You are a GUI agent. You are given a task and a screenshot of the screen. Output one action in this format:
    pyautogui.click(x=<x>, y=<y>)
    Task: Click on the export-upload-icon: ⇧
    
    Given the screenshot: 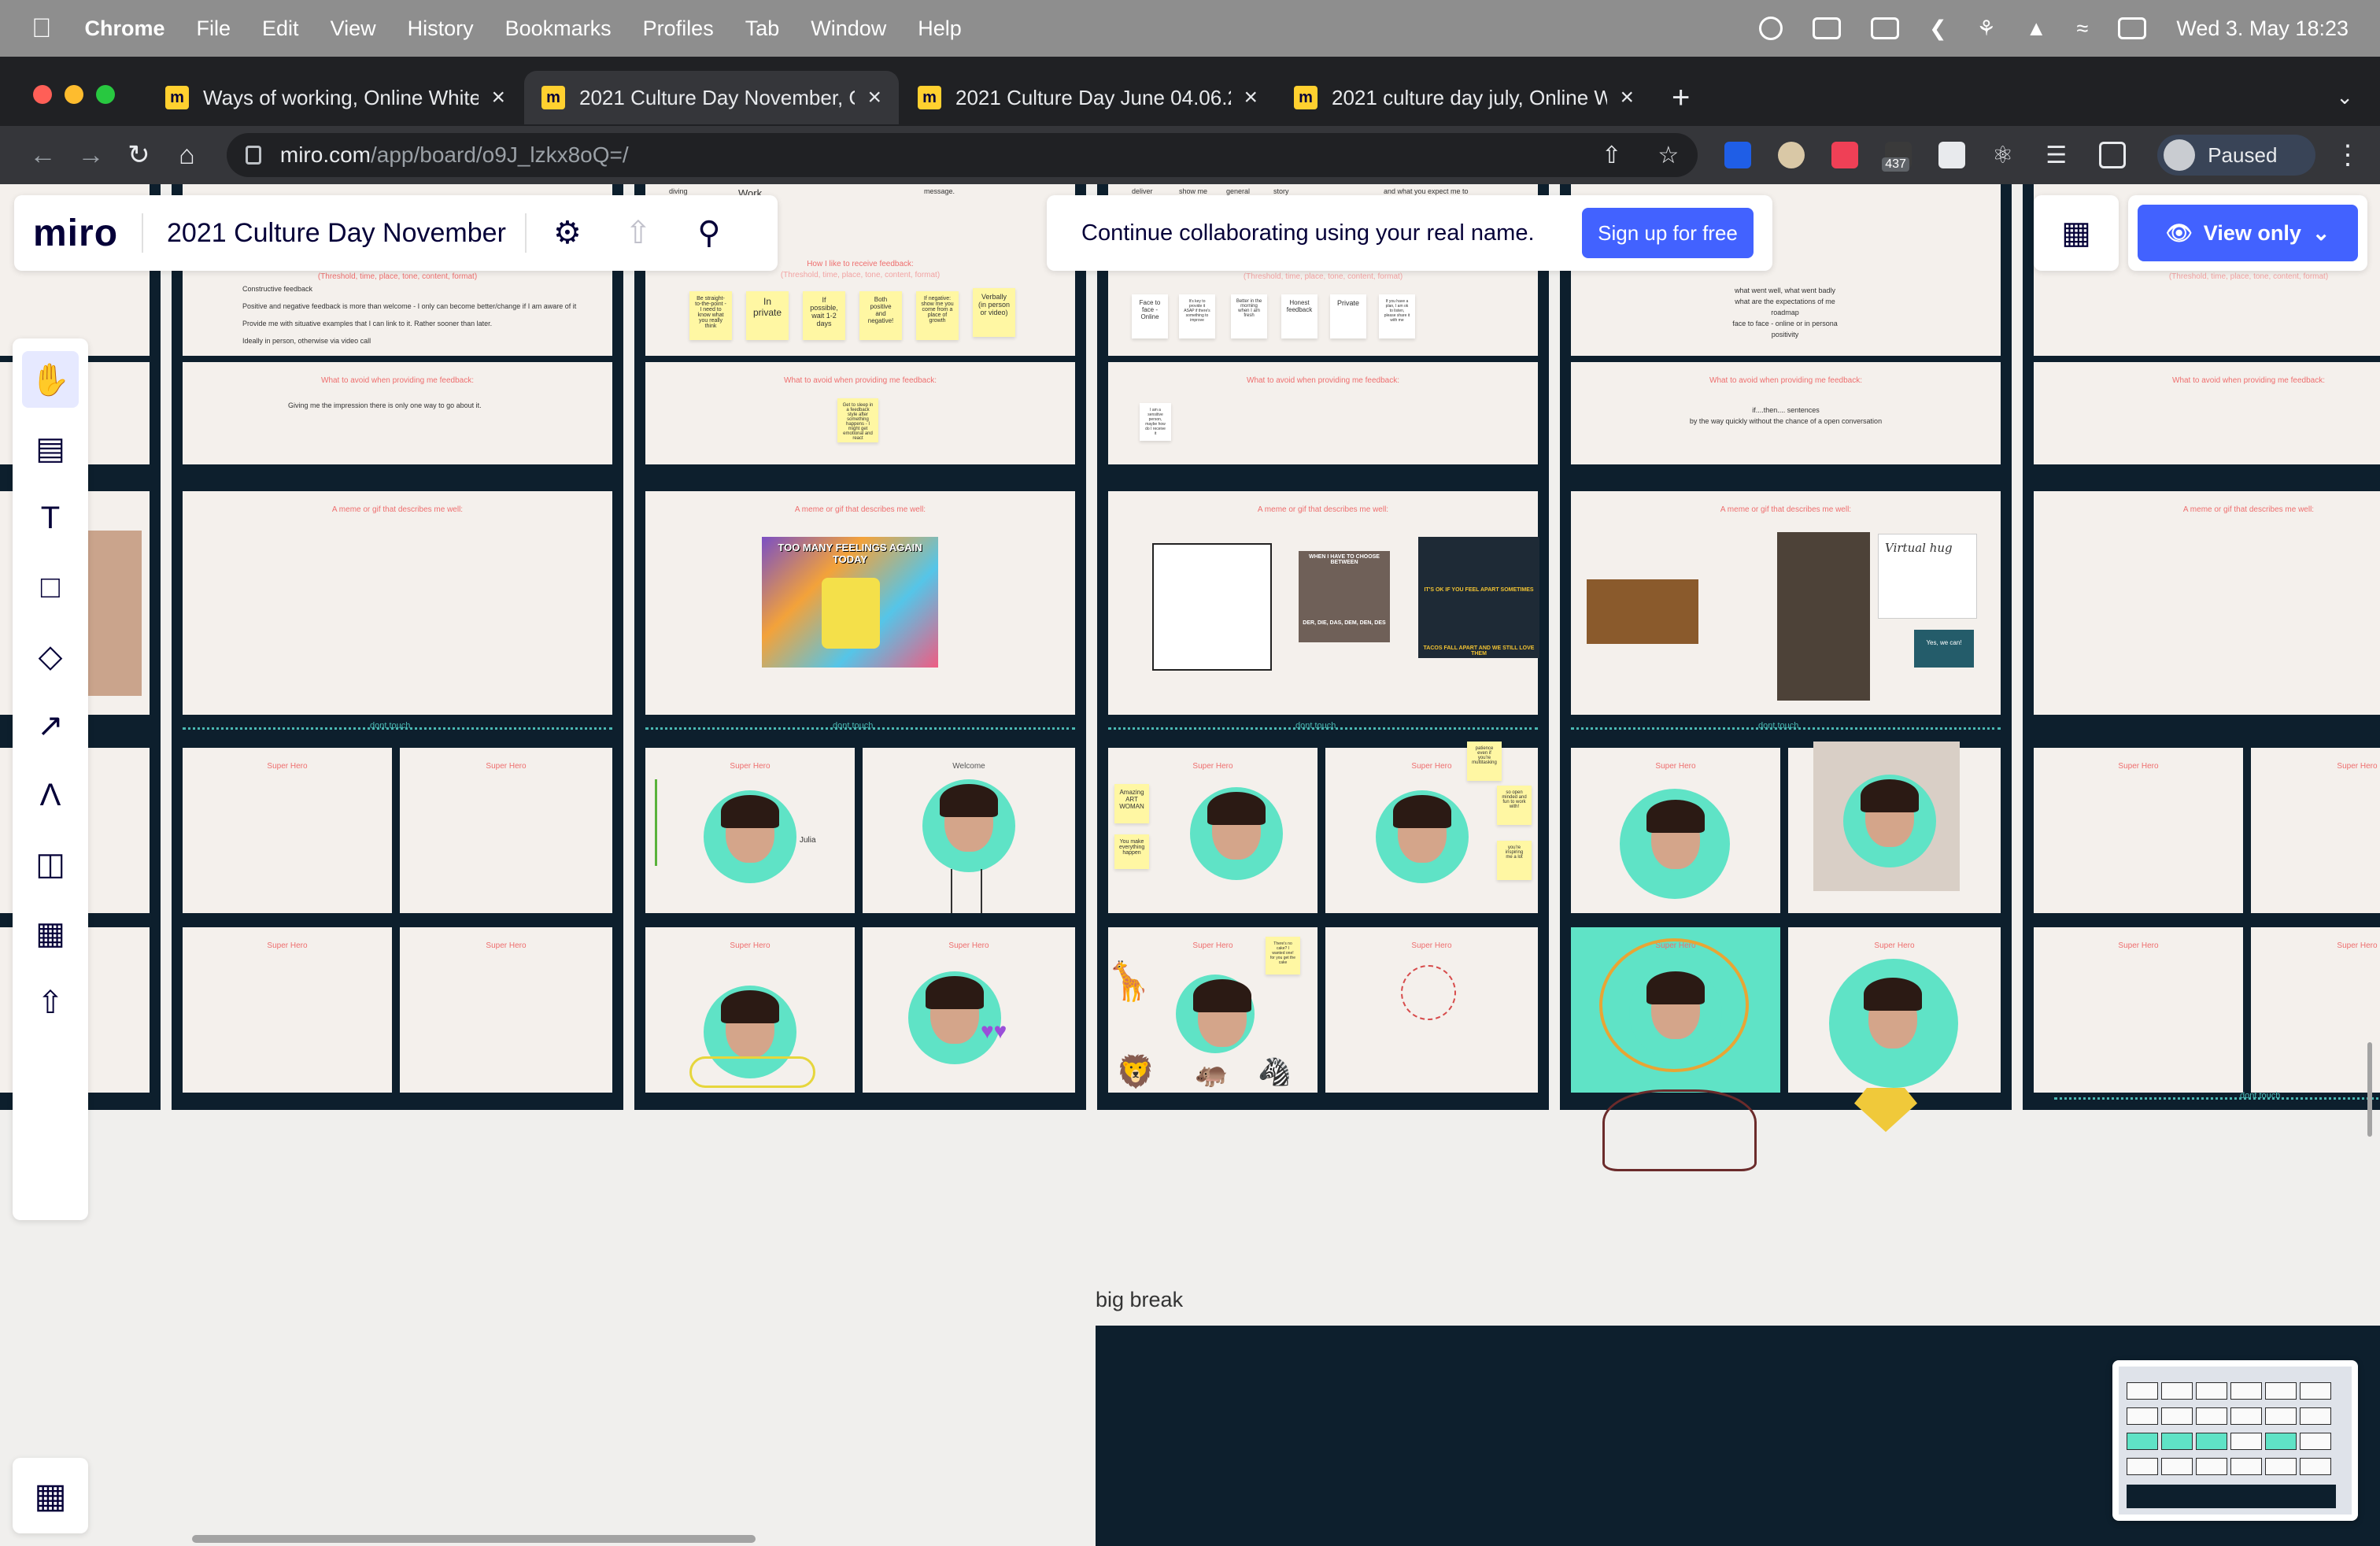 What is the action you would take?
    pyautogui.click(x=638, y=233)
    